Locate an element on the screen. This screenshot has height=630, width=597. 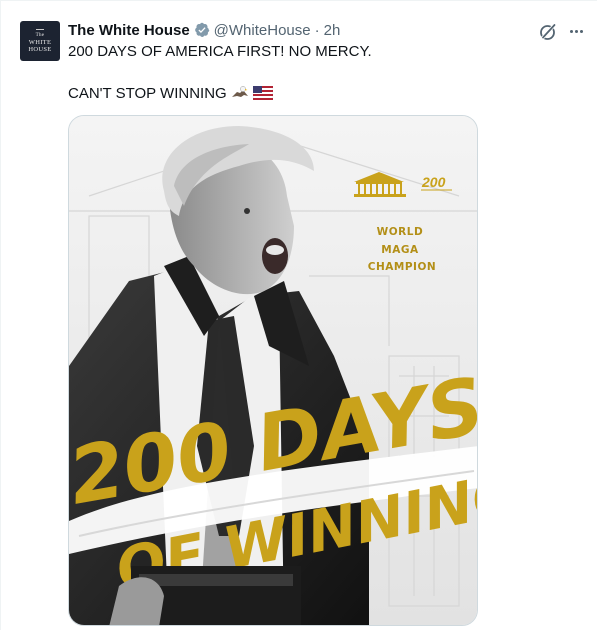
verified-badge-icon is located at coordinates (202, 30).